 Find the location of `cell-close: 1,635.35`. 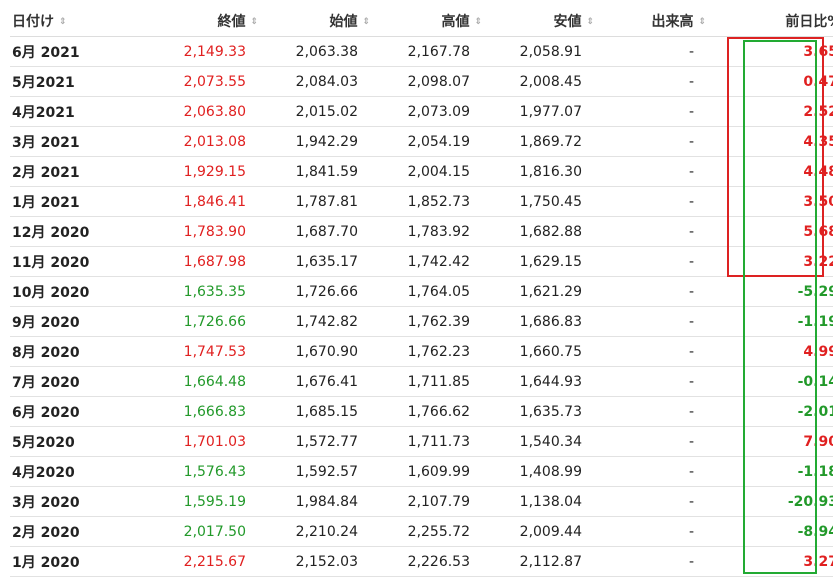

cell-close: 1,635.35 is located at coordinates (198, 291).